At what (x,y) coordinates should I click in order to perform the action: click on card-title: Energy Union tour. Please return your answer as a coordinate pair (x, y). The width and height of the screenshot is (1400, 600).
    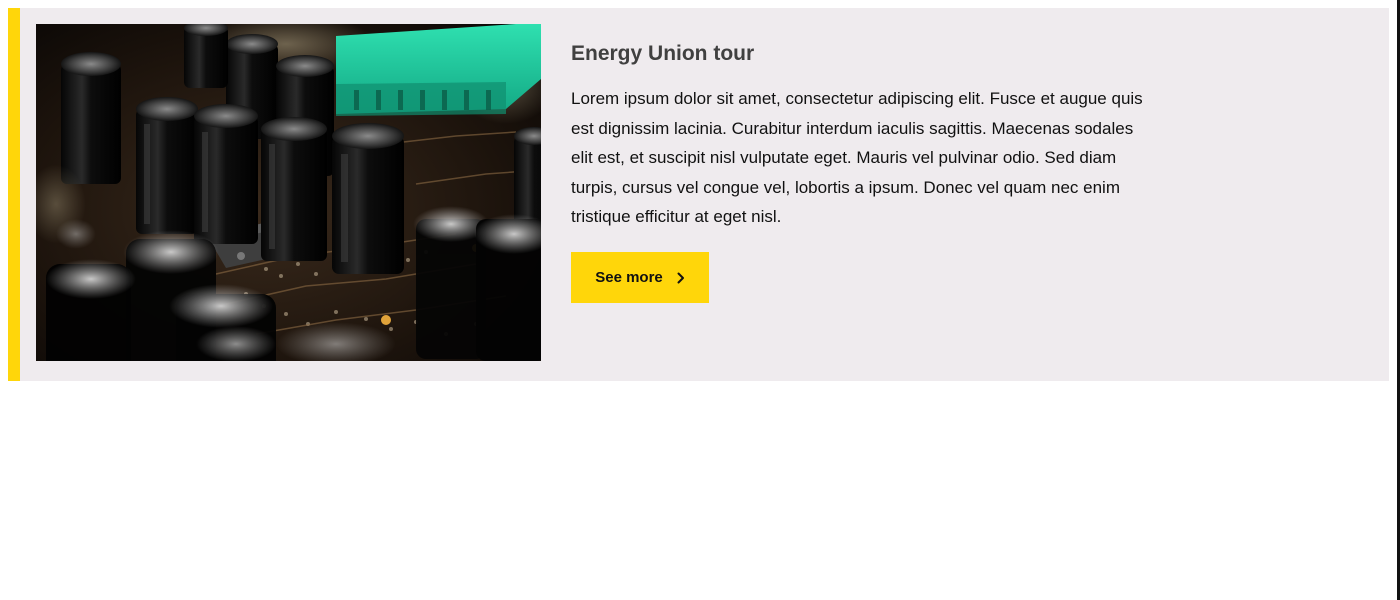
    Looking at the image, I should click on (663, 53).